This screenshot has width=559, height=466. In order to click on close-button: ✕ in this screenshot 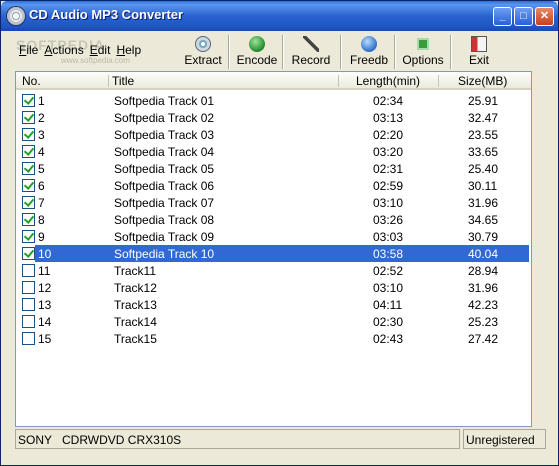, I will do `click(544, 16)`.